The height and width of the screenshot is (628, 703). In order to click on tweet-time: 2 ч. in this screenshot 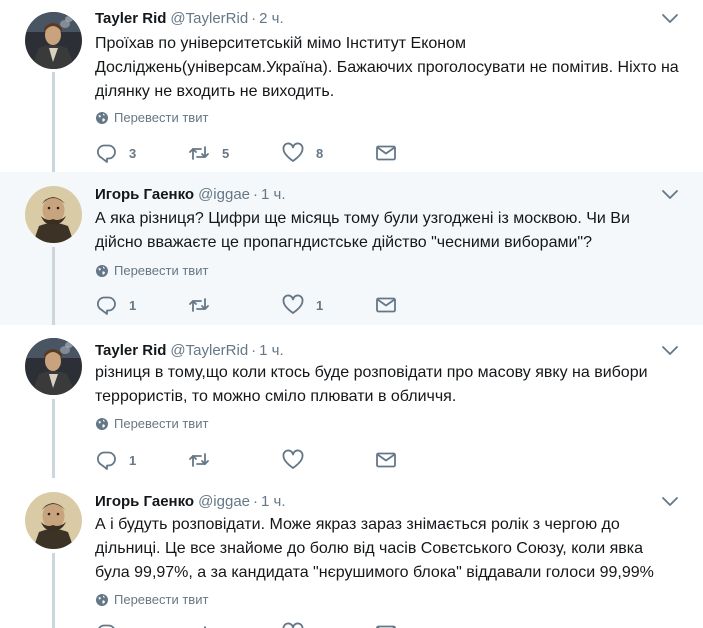, I will do `click(271, 18)`.